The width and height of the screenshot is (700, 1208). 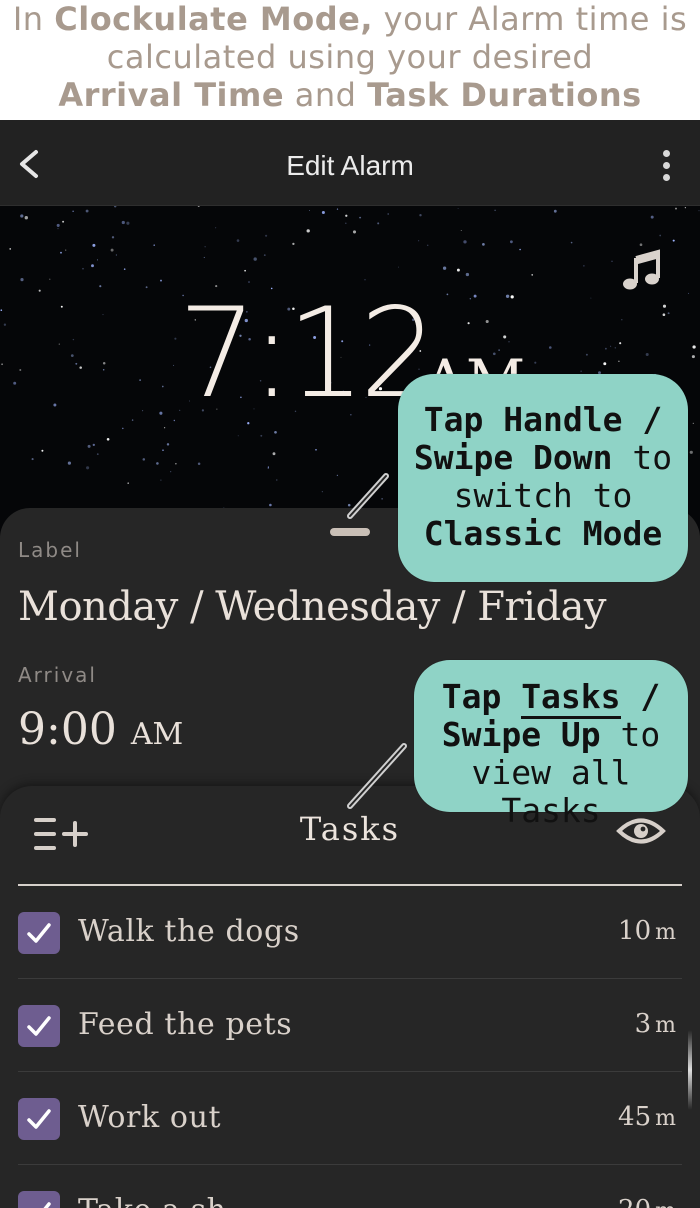 What do you see at coordinates (640, 696) in the screenshot?
I see `callout-bold: /` at bounding box center [640, 696].